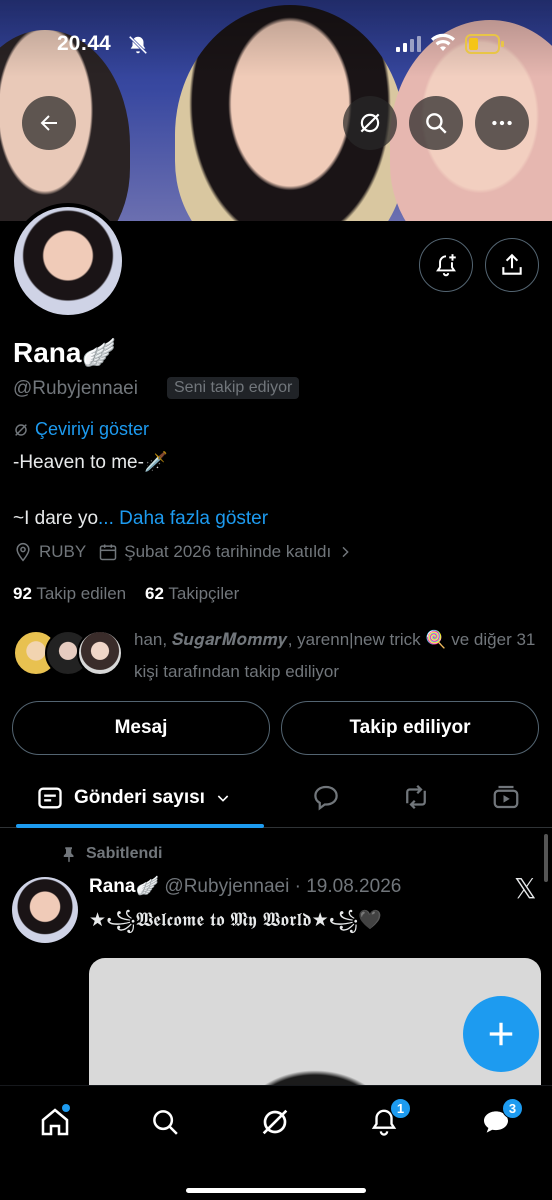 The image size is (552, 1200). Describe the element at coordinates (235, 920) in the screenshot. I see `post-text: ★꧁𝖂𝖊𝖑𝖈𝖔𝖒𝖊 𝖙𝖔 𝕸𝖞 𝖂𝖔𝖗𝖑𝖉★꧁🖤` at that location.